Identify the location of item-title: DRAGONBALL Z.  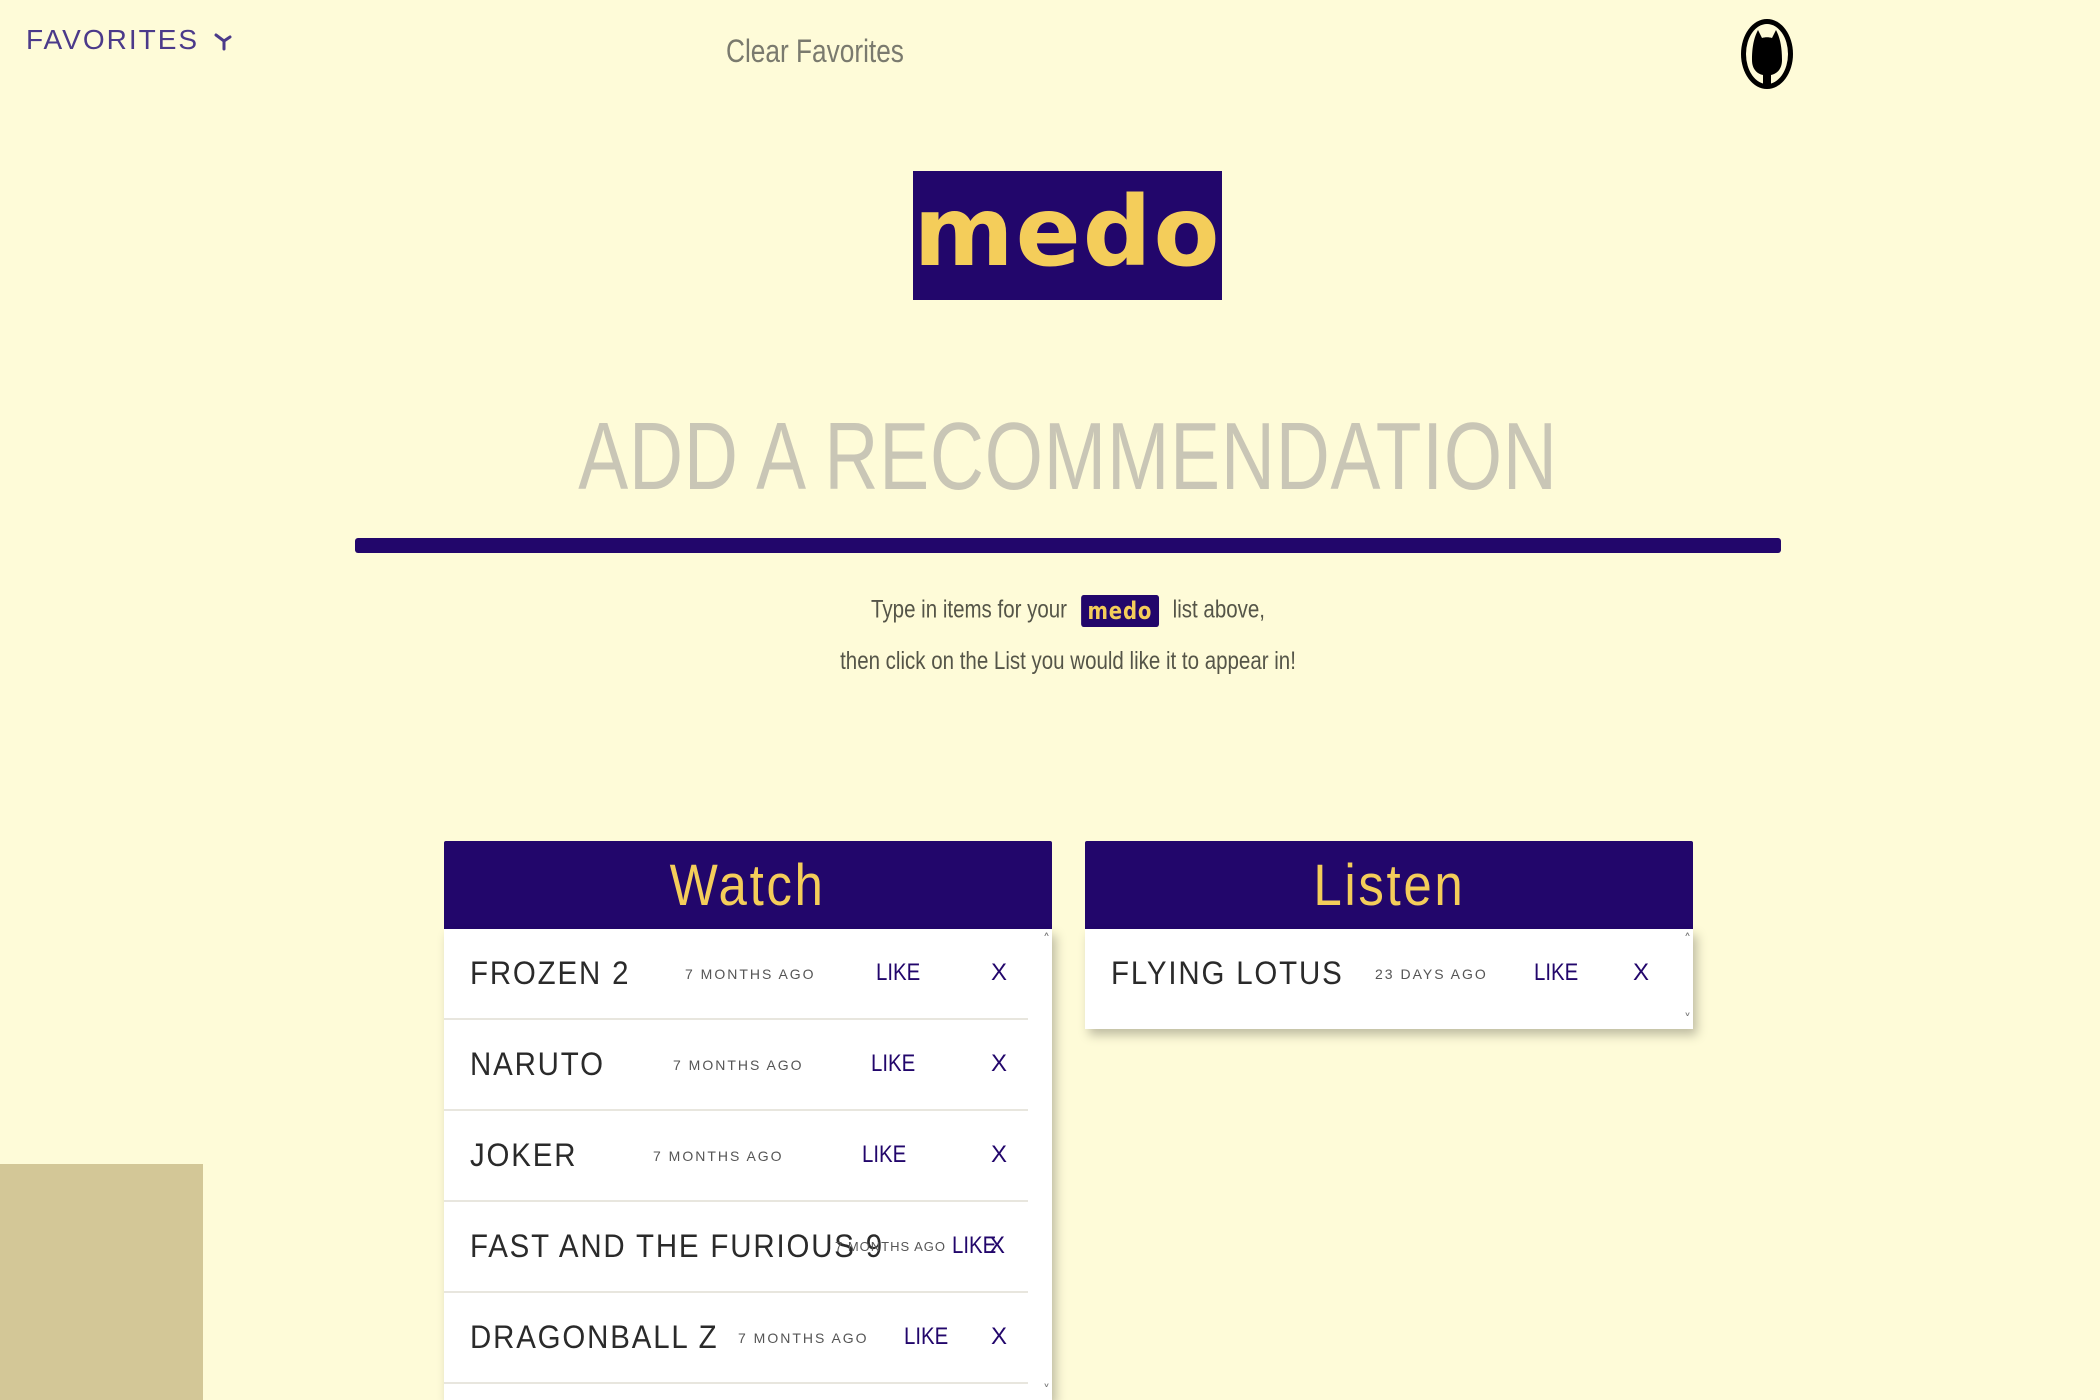
(594, 1337).